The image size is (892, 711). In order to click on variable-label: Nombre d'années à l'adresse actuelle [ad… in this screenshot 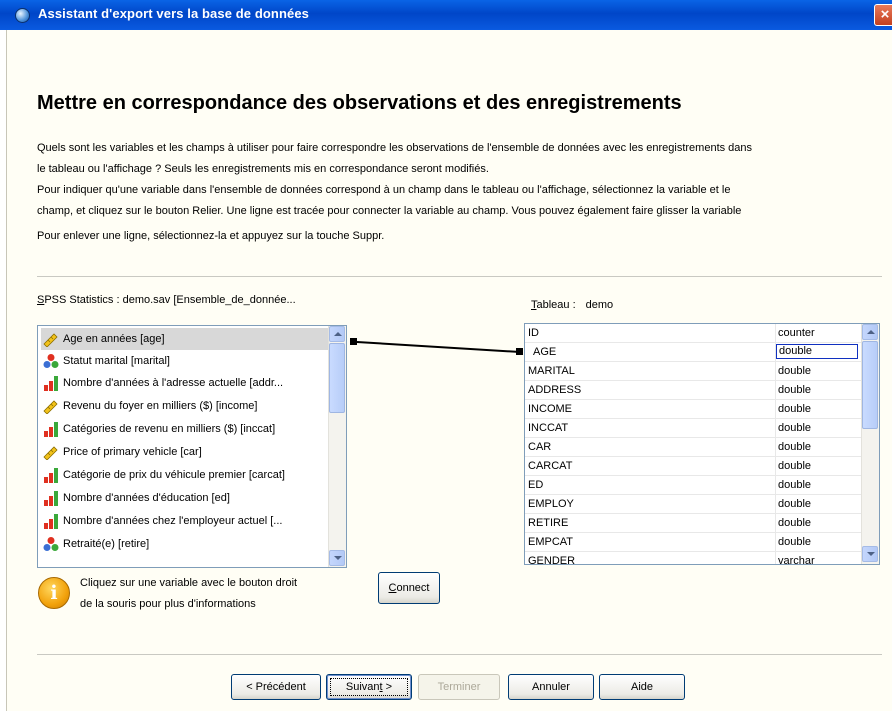, I will do `click(173, 383)`.